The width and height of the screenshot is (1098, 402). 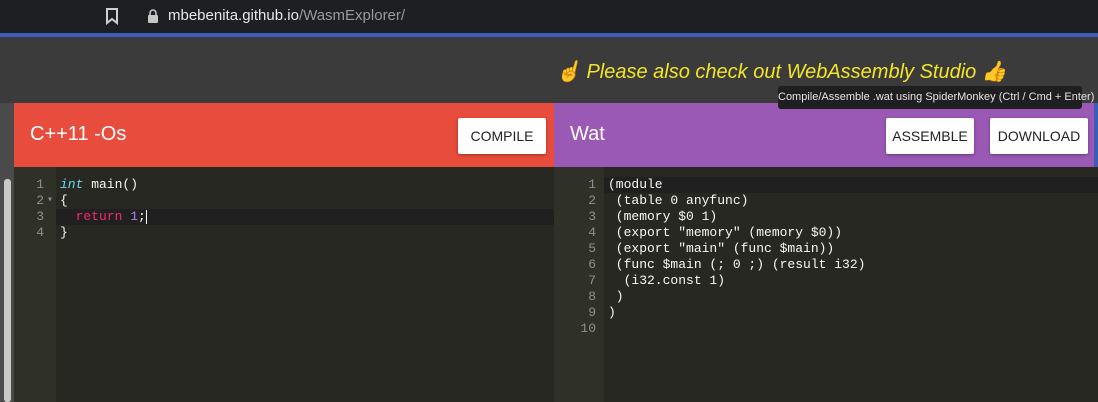 What do you see at coordinates (588, 328) in the screenshot?
I see `line-number: 10` at bounding box center [588, 328].